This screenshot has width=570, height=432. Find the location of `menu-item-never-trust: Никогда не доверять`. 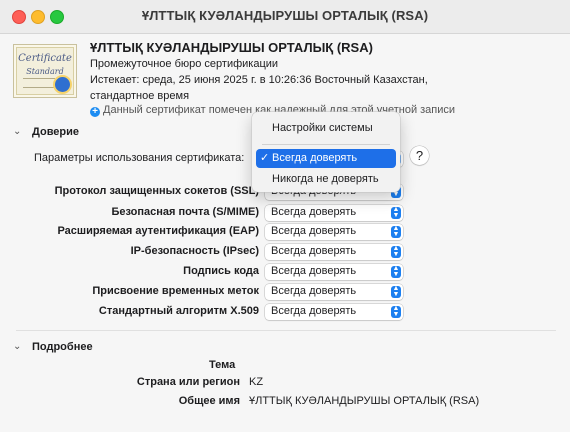

menu-item-never-trust: Никогда не доверять is located at coordinates (326, 179).